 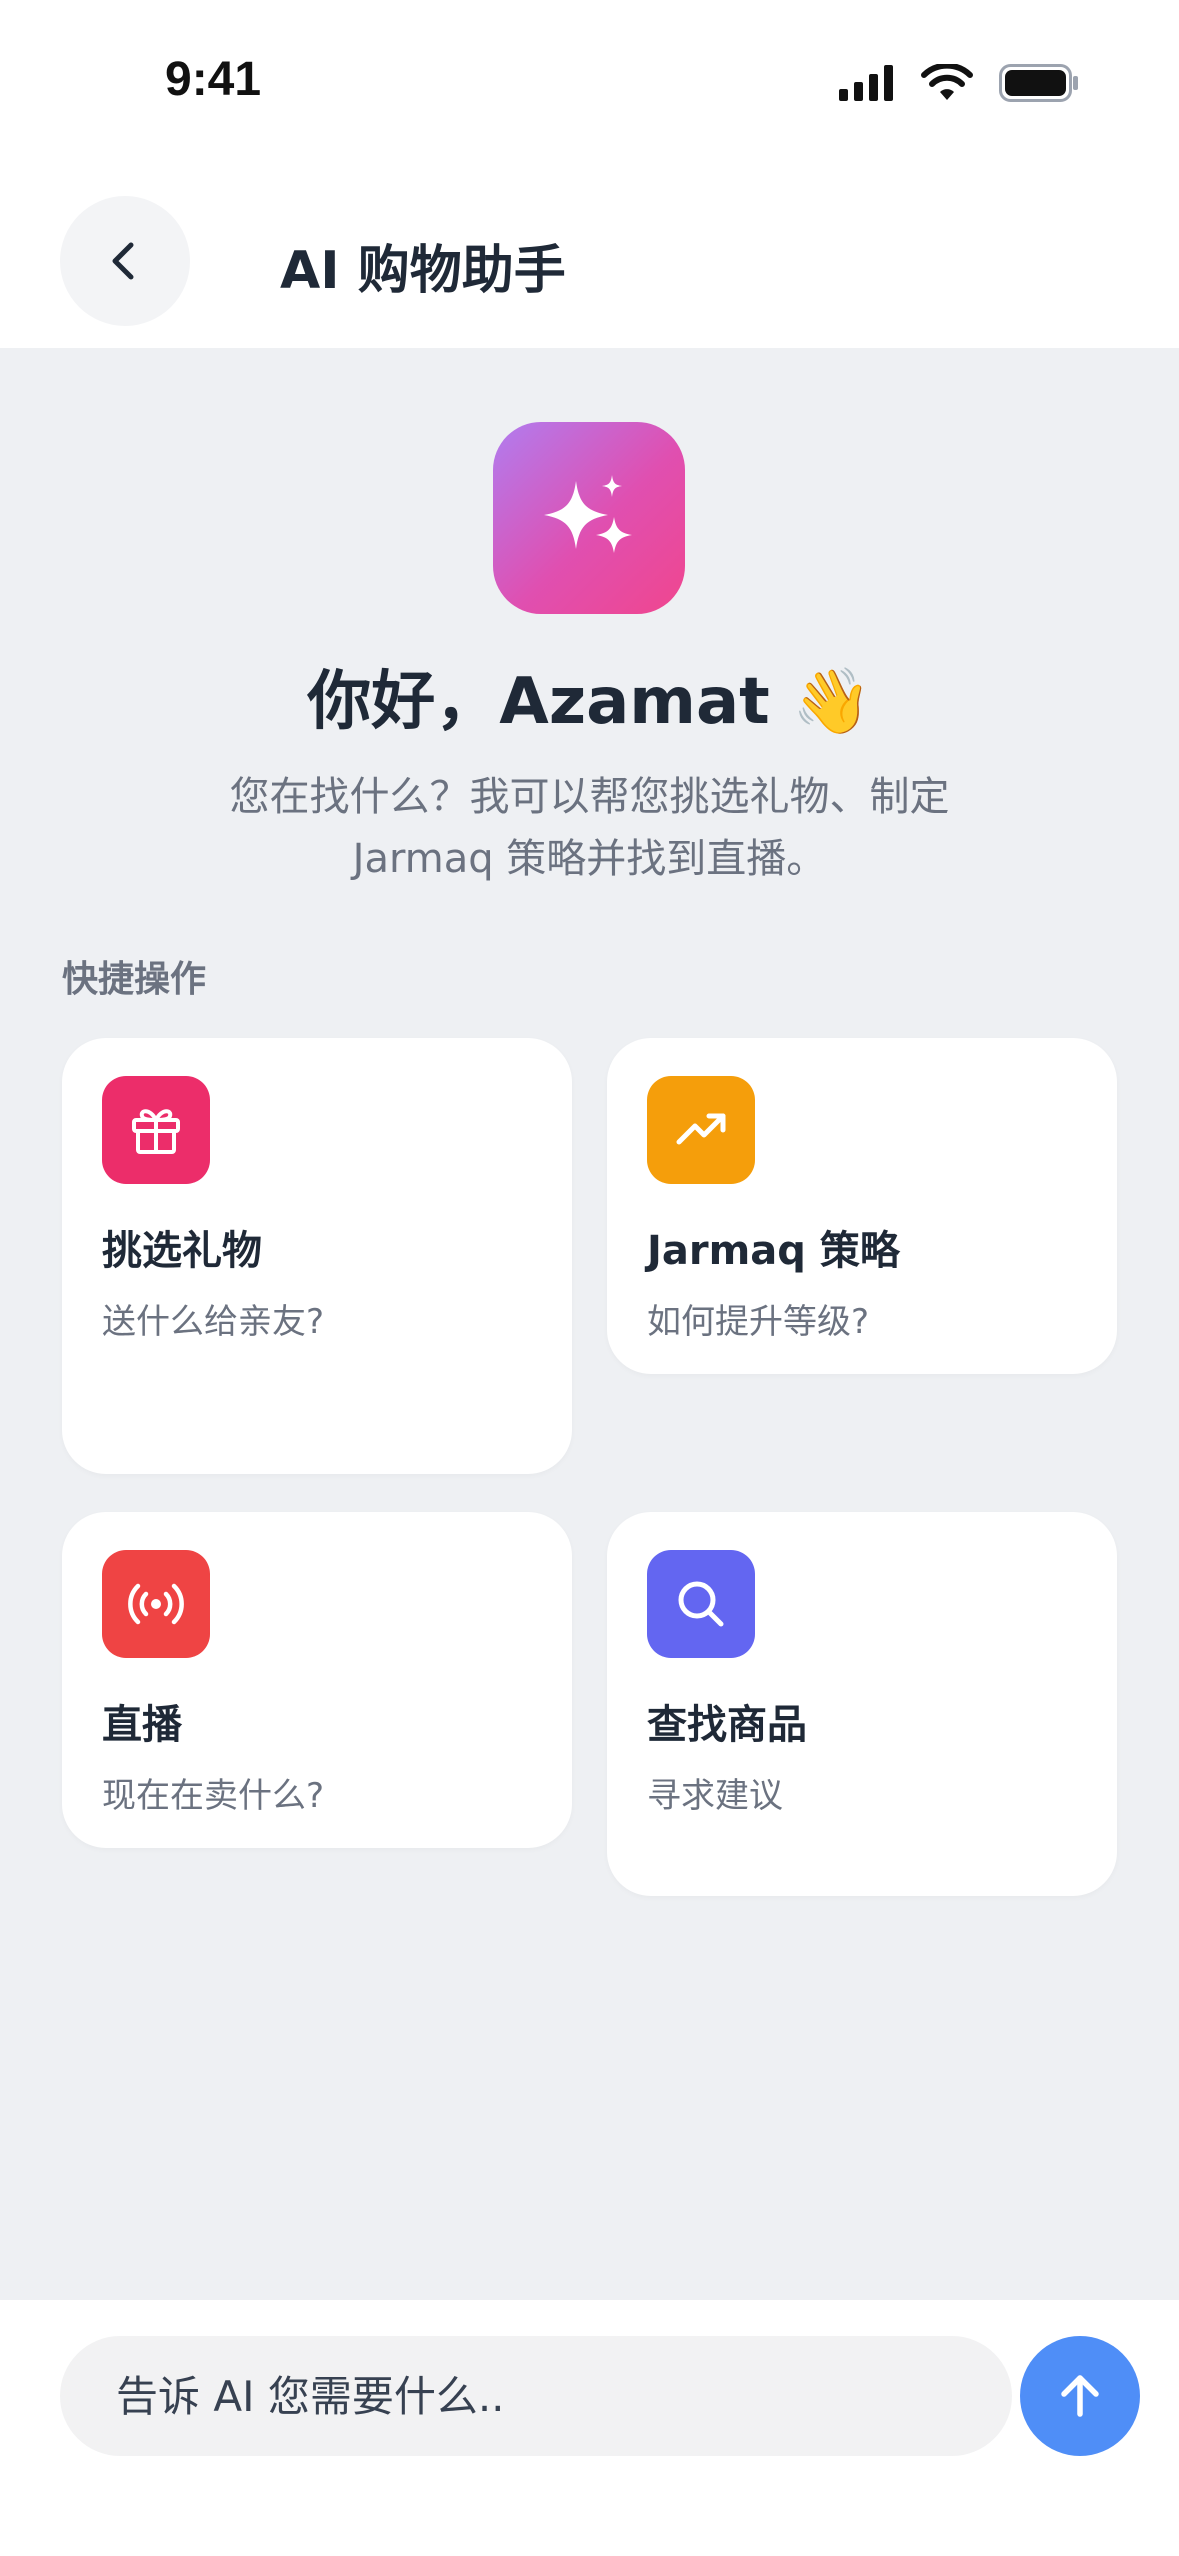 What do you see at coordinates (947, 82) in the screenshot?
I see `wifi-icon` at bounding box center [947, 82].